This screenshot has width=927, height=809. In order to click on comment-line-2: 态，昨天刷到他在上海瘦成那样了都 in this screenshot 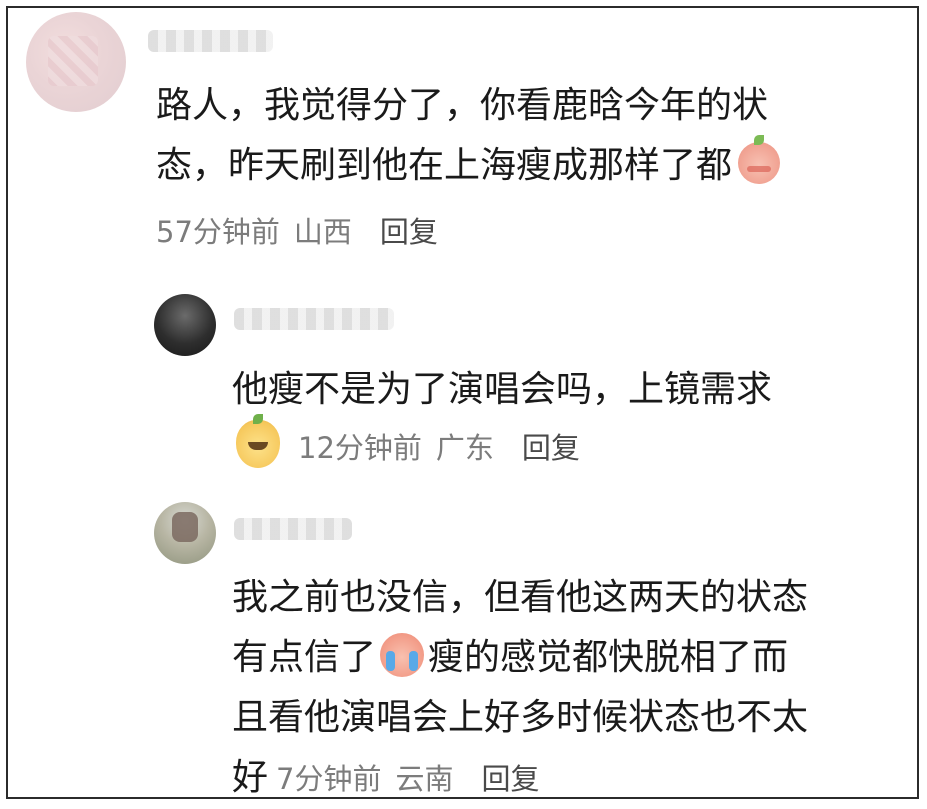, I will do `click(526, 165)`.